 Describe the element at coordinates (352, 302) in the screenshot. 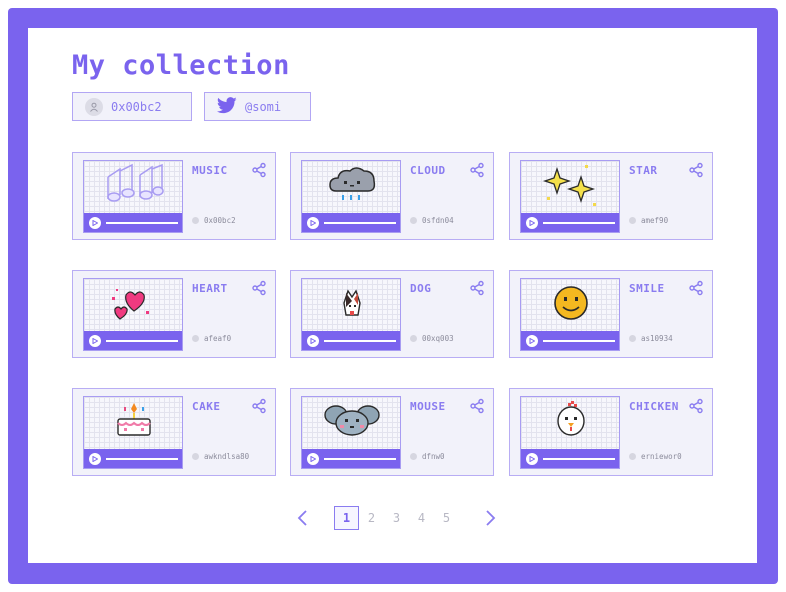

I see `dog-art` at that location.